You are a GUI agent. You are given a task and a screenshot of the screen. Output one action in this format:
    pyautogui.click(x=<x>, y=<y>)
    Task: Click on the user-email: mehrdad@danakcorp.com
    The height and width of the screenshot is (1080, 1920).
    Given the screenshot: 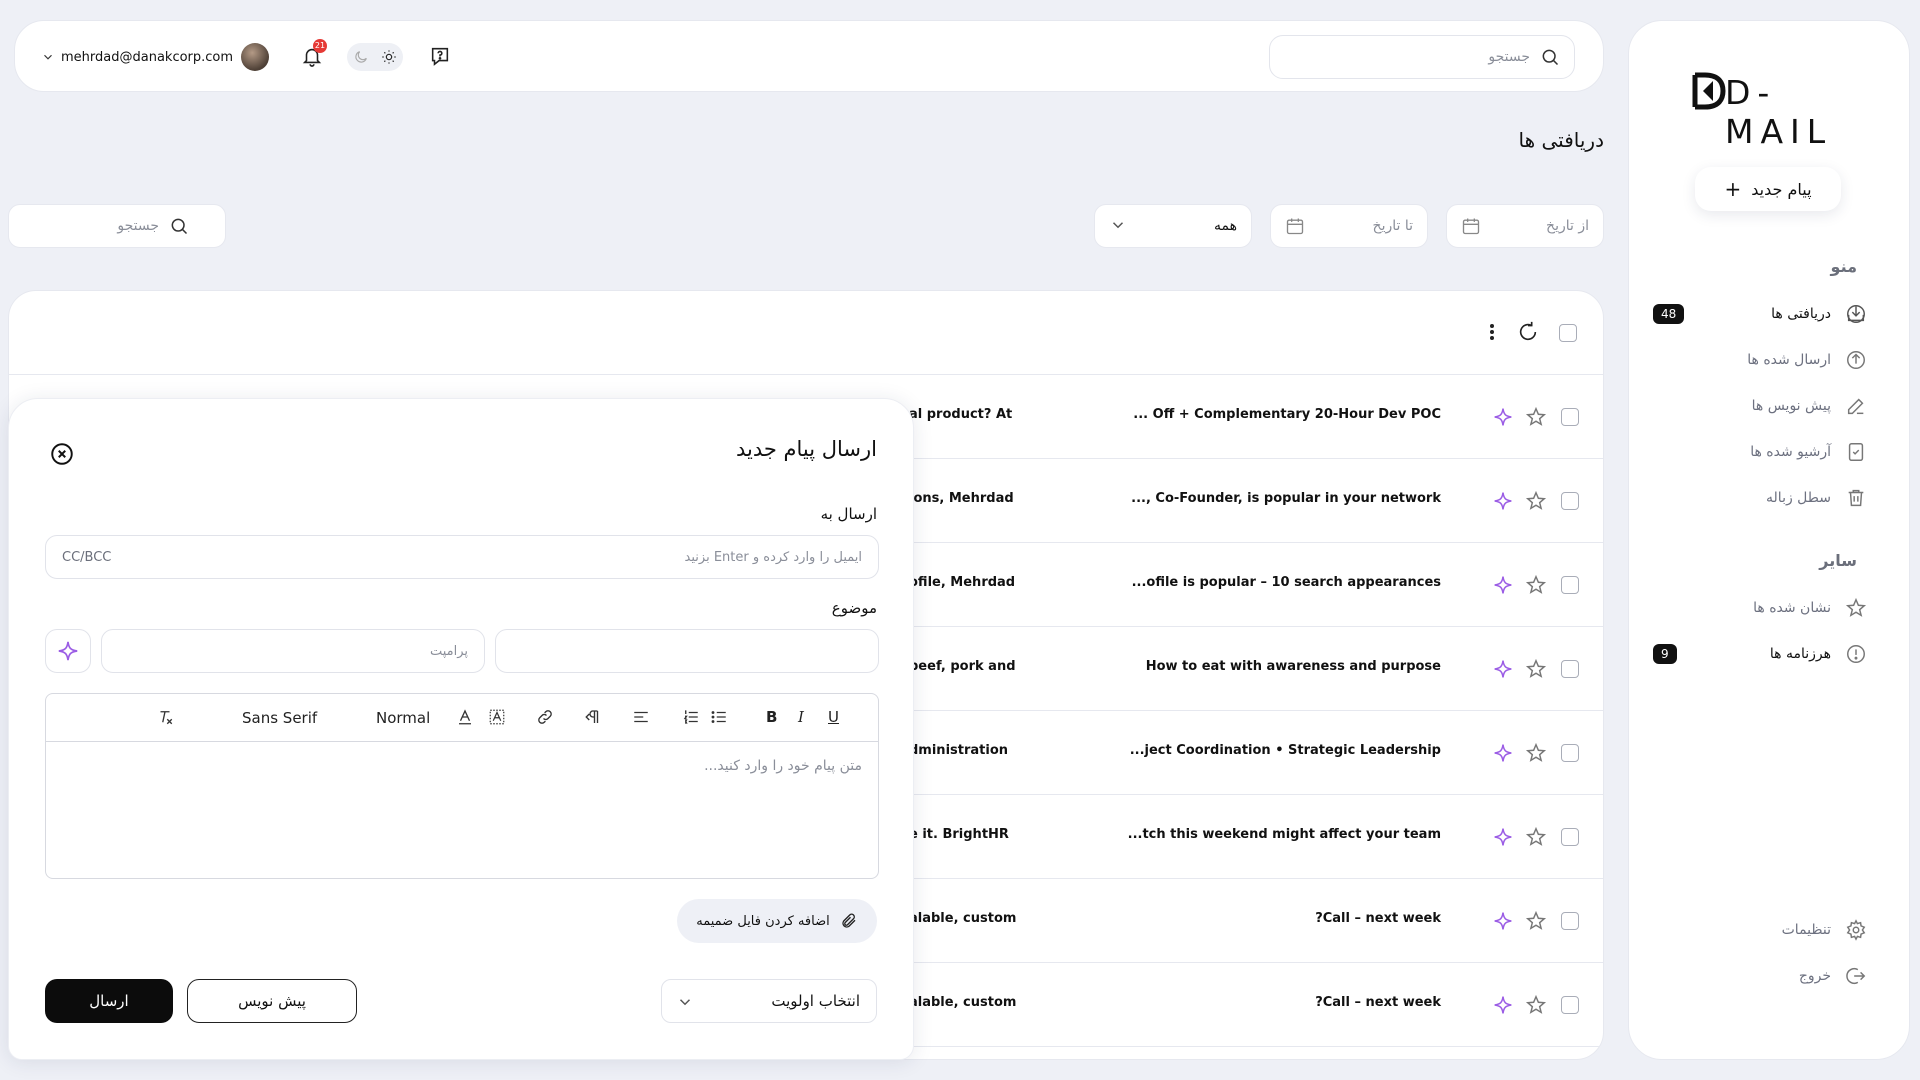 What is the action you would take?
    pyautogui.click(x=147, y=57)
    